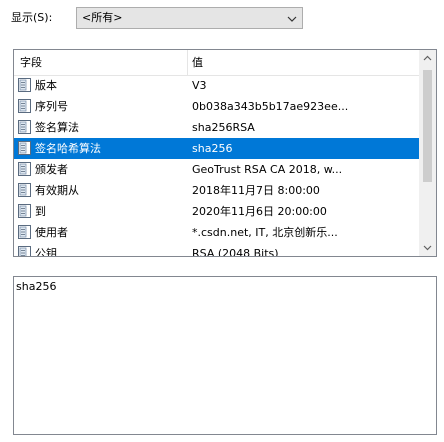 Image resolution: width=444 pixels, height=442 pixels. I want to click on column-header-field: 字段, so click(105, 62).